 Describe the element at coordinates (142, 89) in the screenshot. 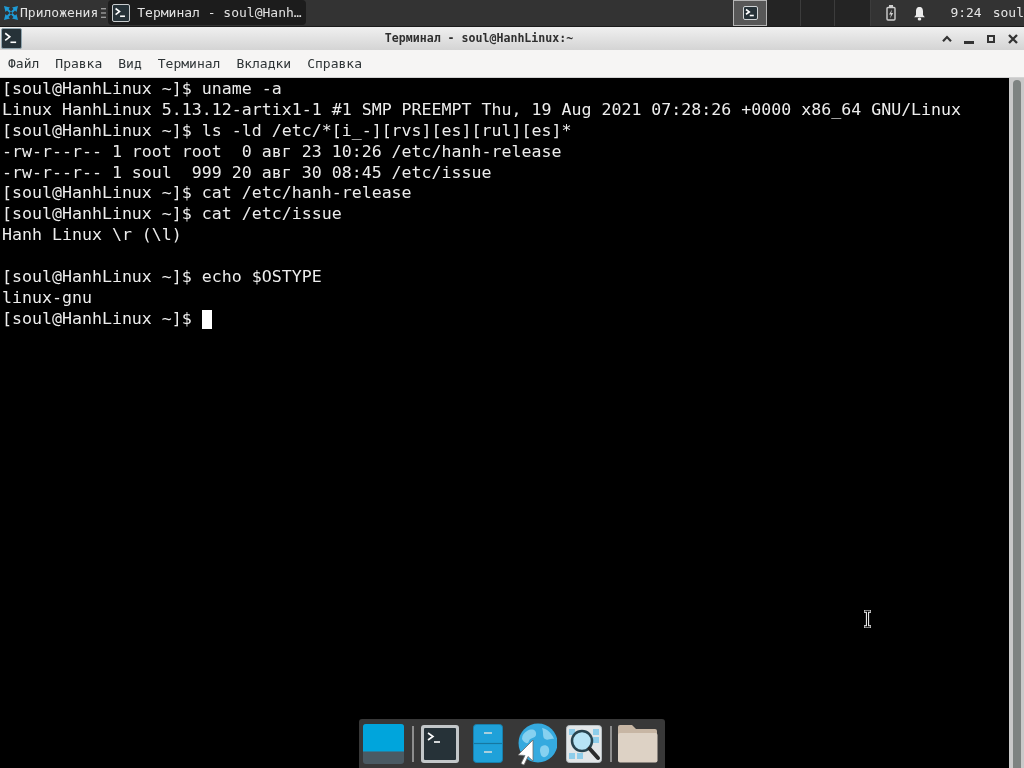

I see `command-line: [soul@HanhLinux ~]$ uname -a` at that location.